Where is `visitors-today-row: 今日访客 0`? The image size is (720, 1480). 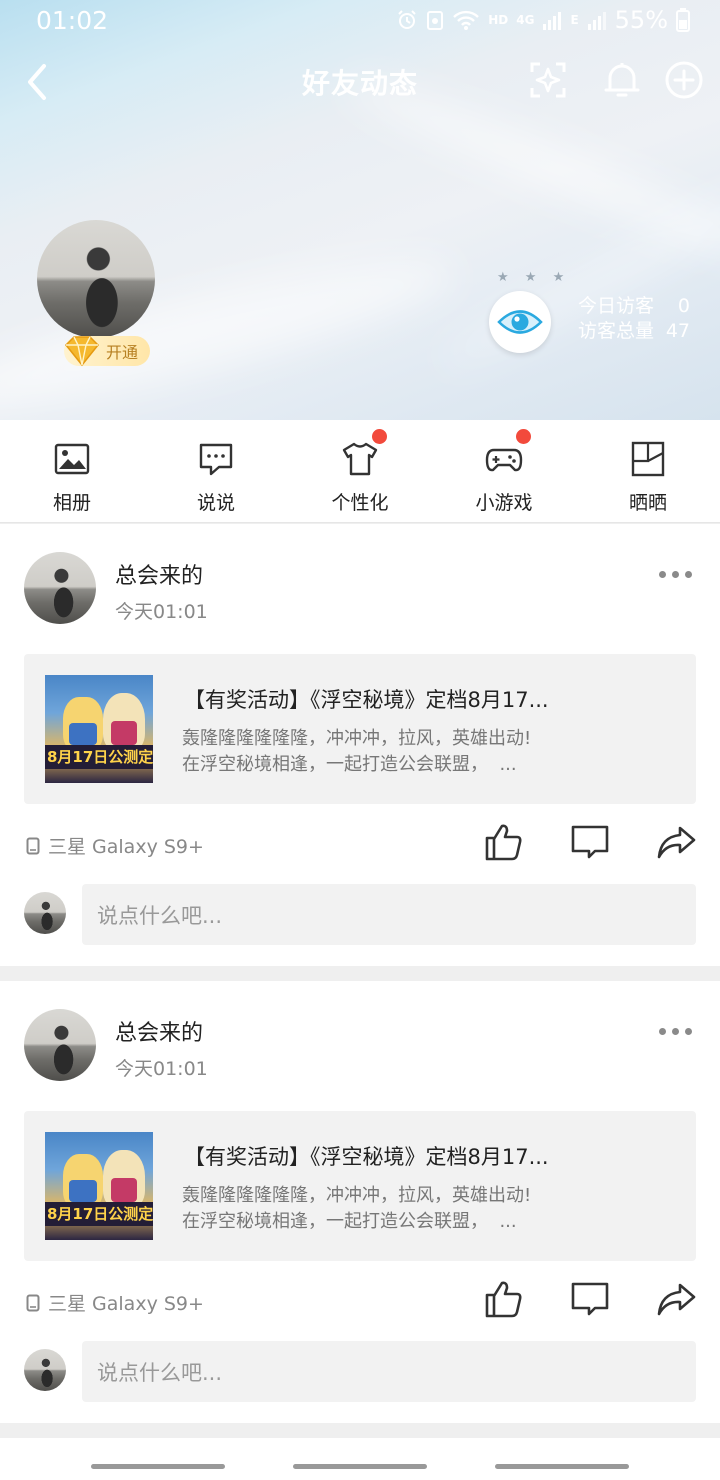 visitors-today-row: 今日访客 0 is located at coordinates (634, 306).